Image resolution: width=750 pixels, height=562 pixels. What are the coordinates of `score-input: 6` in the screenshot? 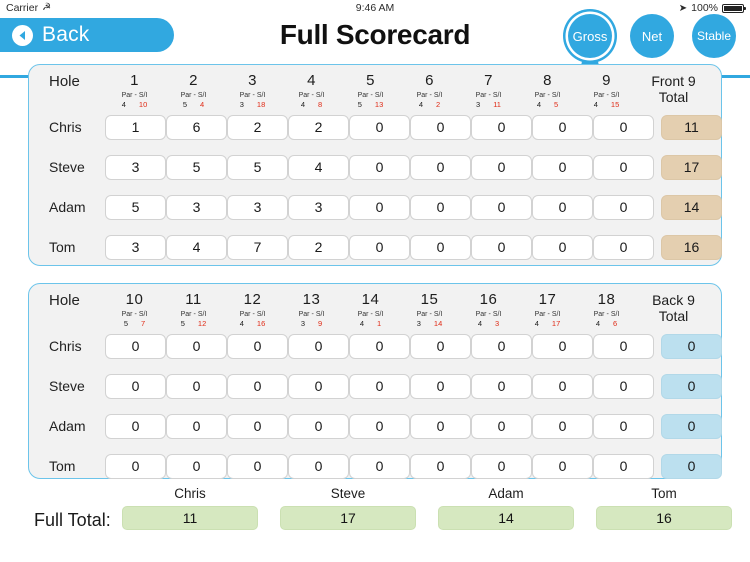 It's located at (196, 127).